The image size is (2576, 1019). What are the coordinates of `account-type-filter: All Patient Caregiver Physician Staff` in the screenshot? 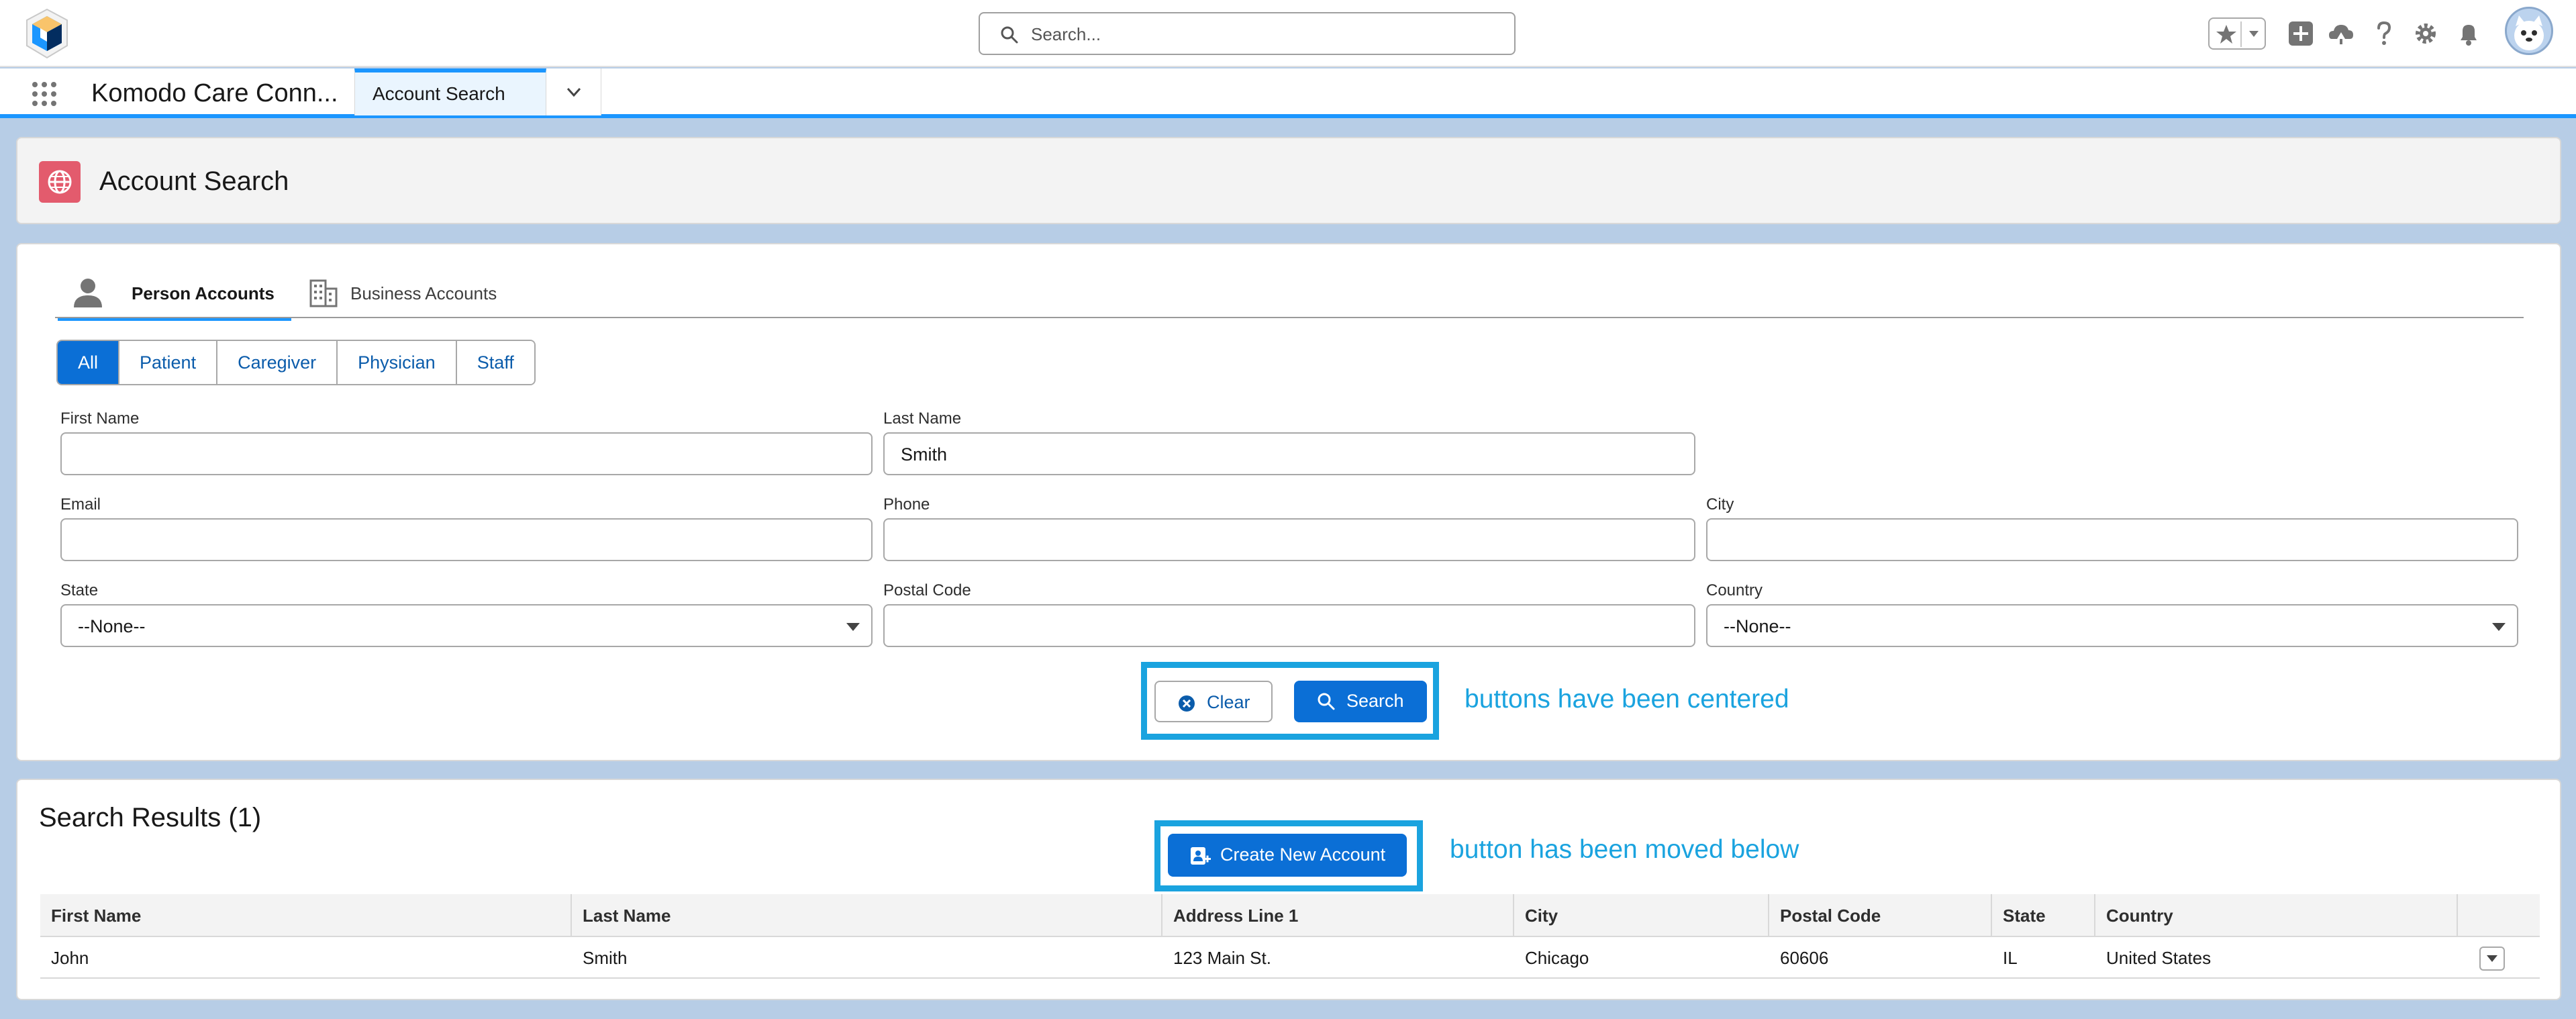 It's located at (296, 362).